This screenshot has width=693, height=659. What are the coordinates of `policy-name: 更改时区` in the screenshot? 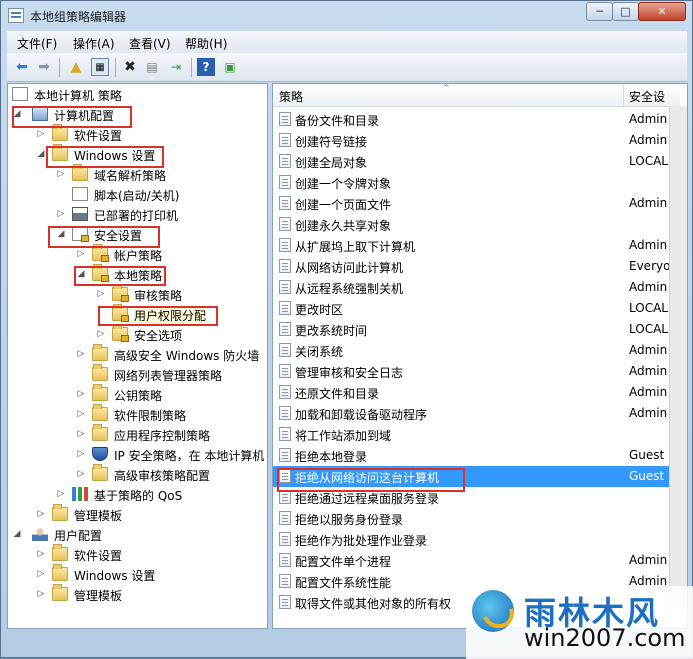 It's located at (319, 310).